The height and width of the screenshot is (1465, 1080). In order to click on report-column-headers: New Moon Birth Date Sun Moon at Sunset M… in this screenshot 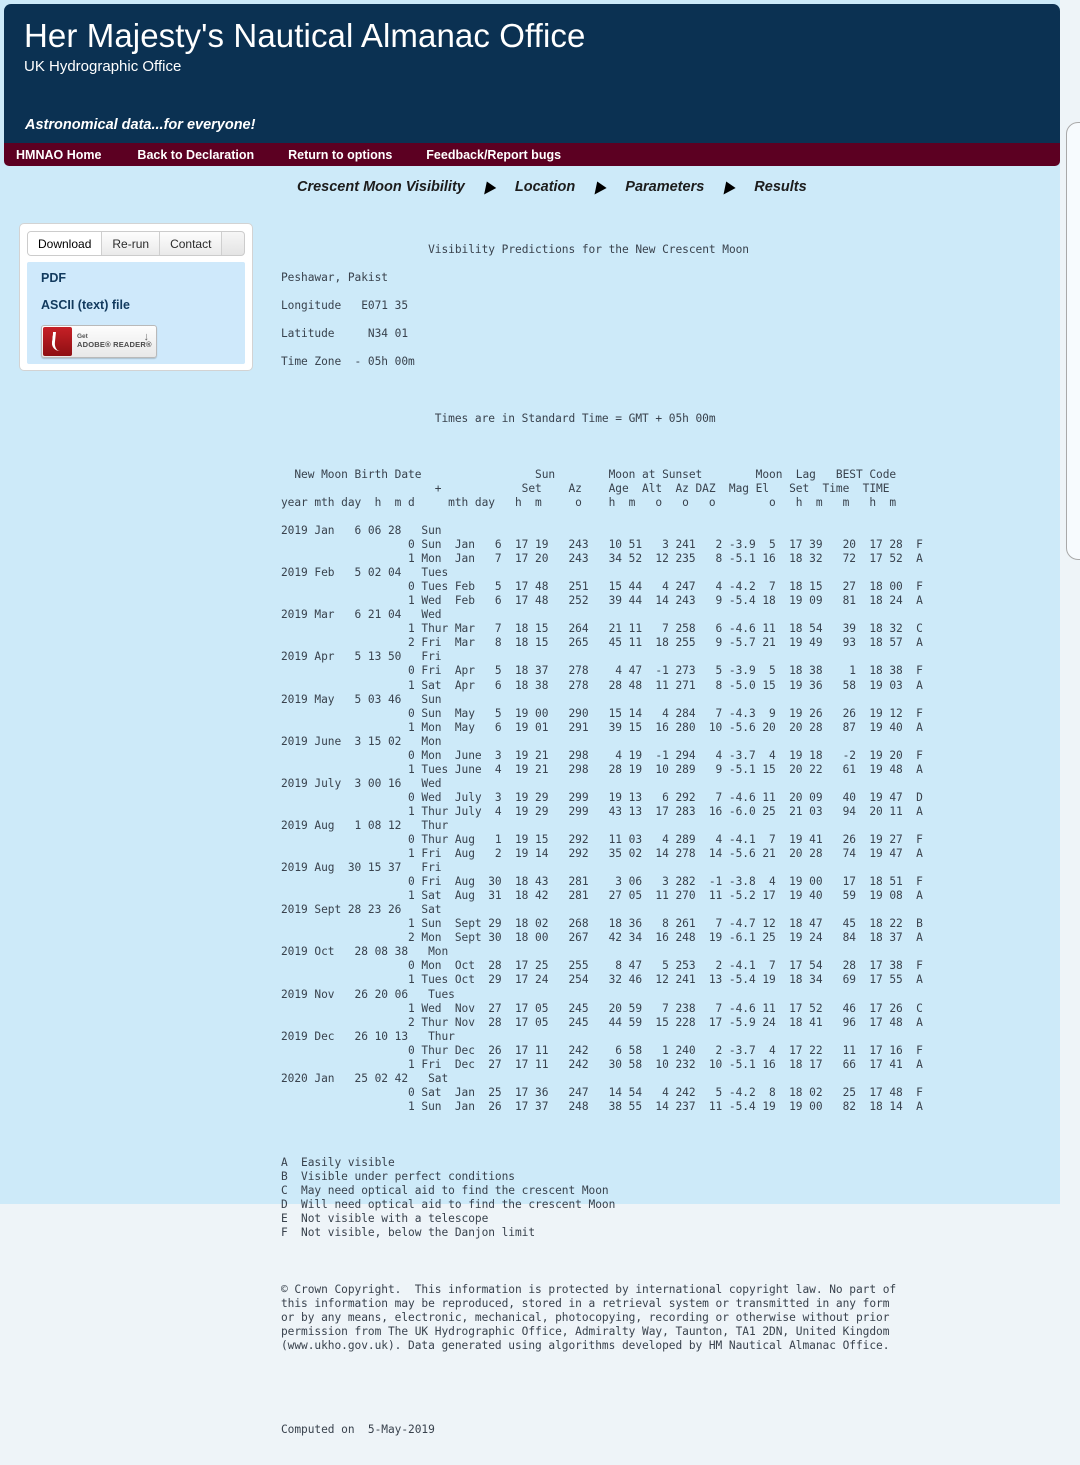, I will do `click(589, 488)`.